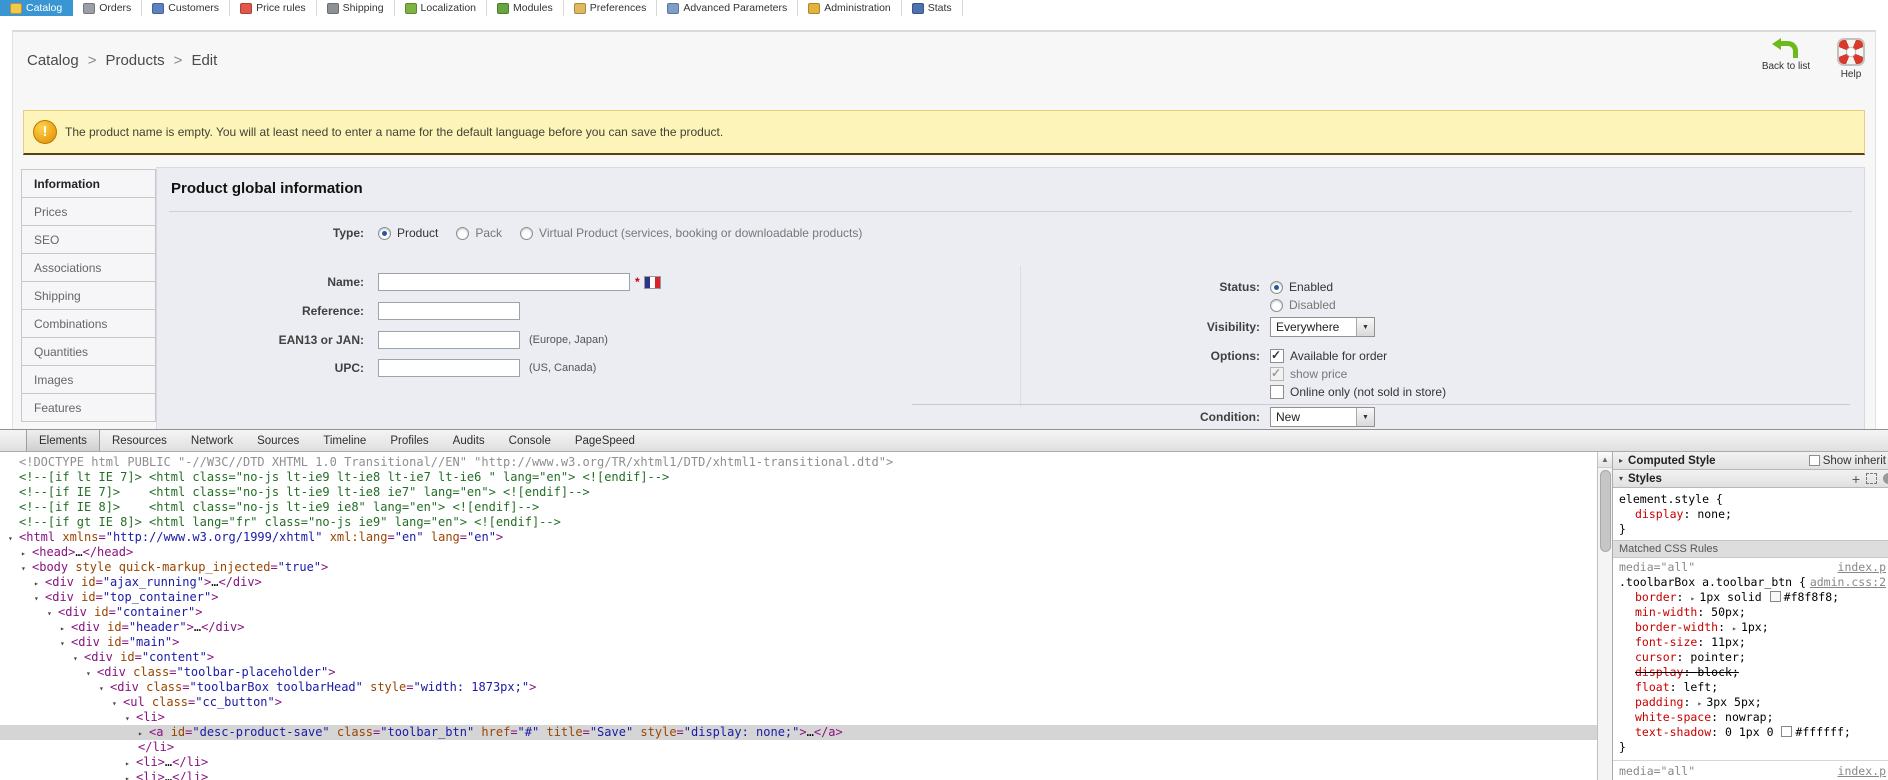  What do you see at coordinates (798, 747) in the screenshot?
I see `code-line: </li>` at bounding box center [798, 747].